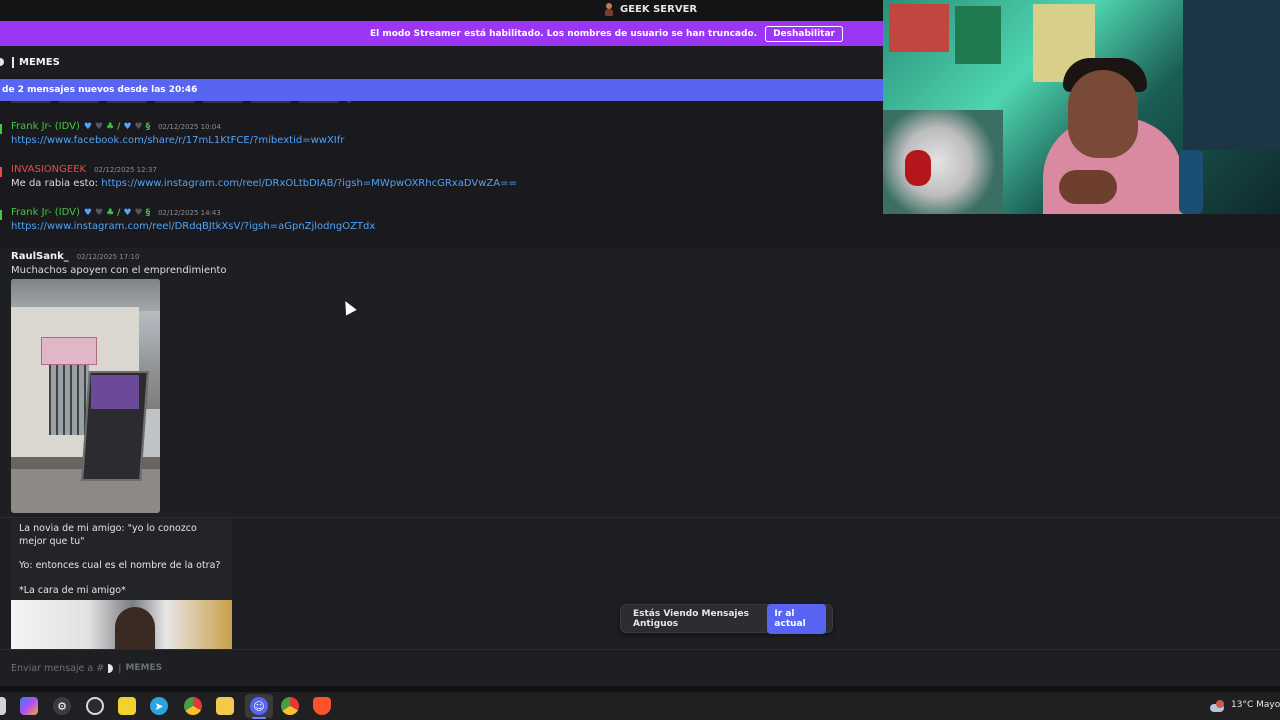  What do you see at coordinates (609, 9) in the screenshot?
I see `server-avatar-icon` at bounding box center [609, 9].